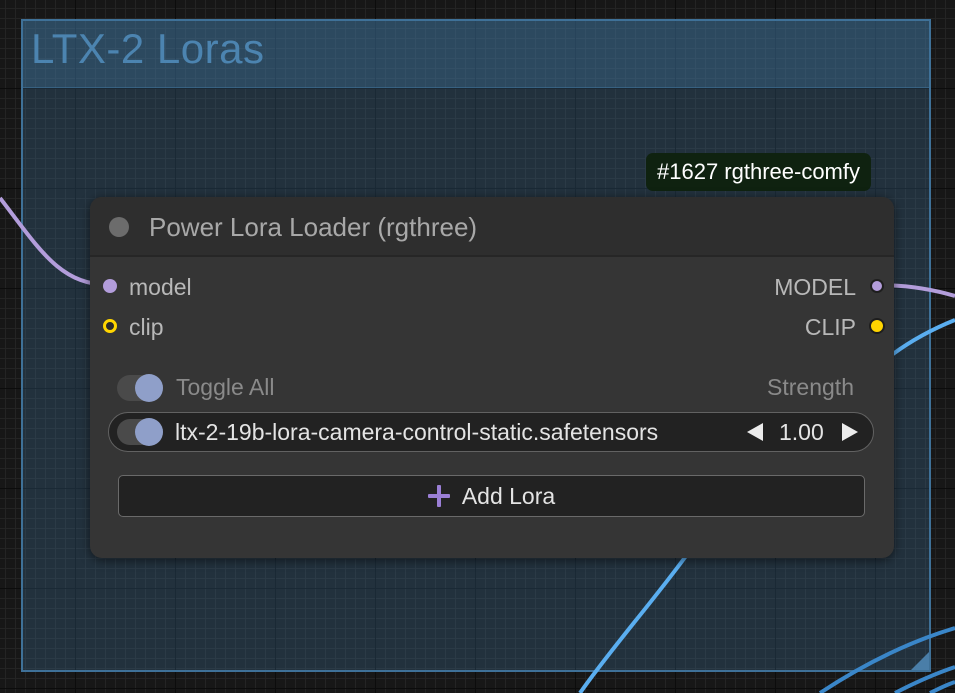 The image size is (955, 693). Describe the element at coordinates (110, 326) in the screenshot. I see `clip-input-dot` at that location.